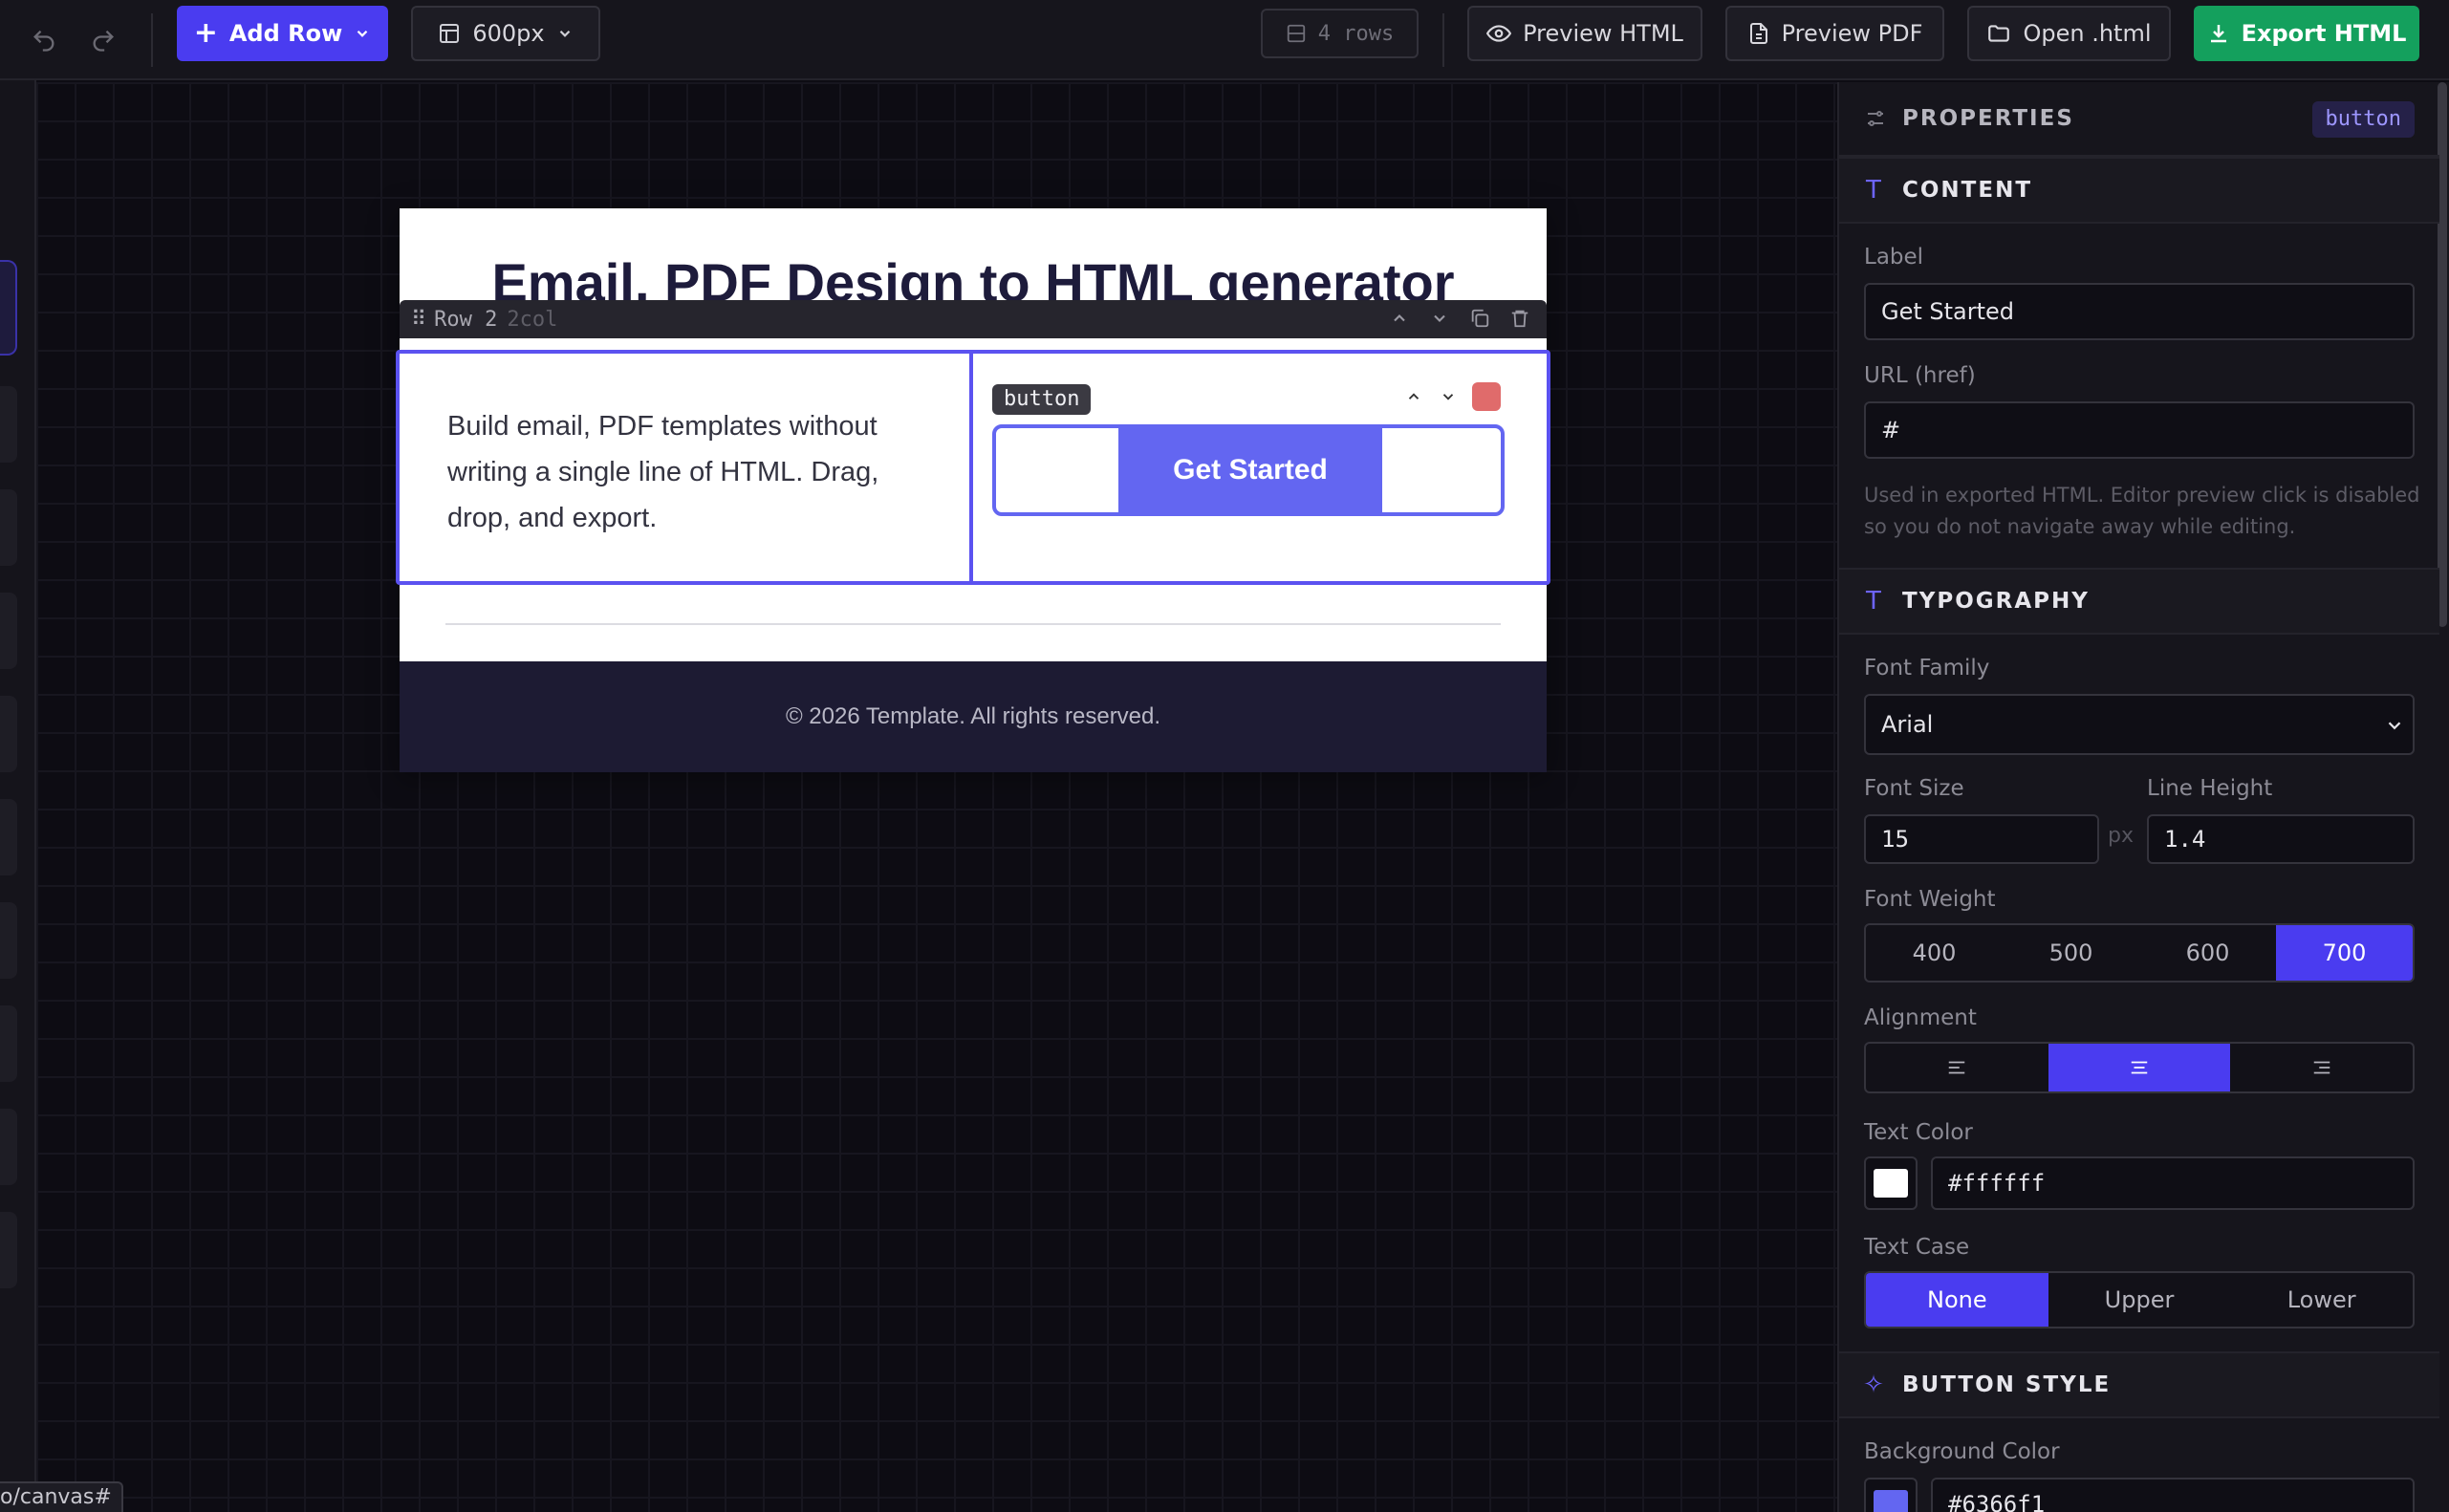 This screenshot has height=1512, width=2449. I want to click on background-color-swatch, so click(1891, 1495).